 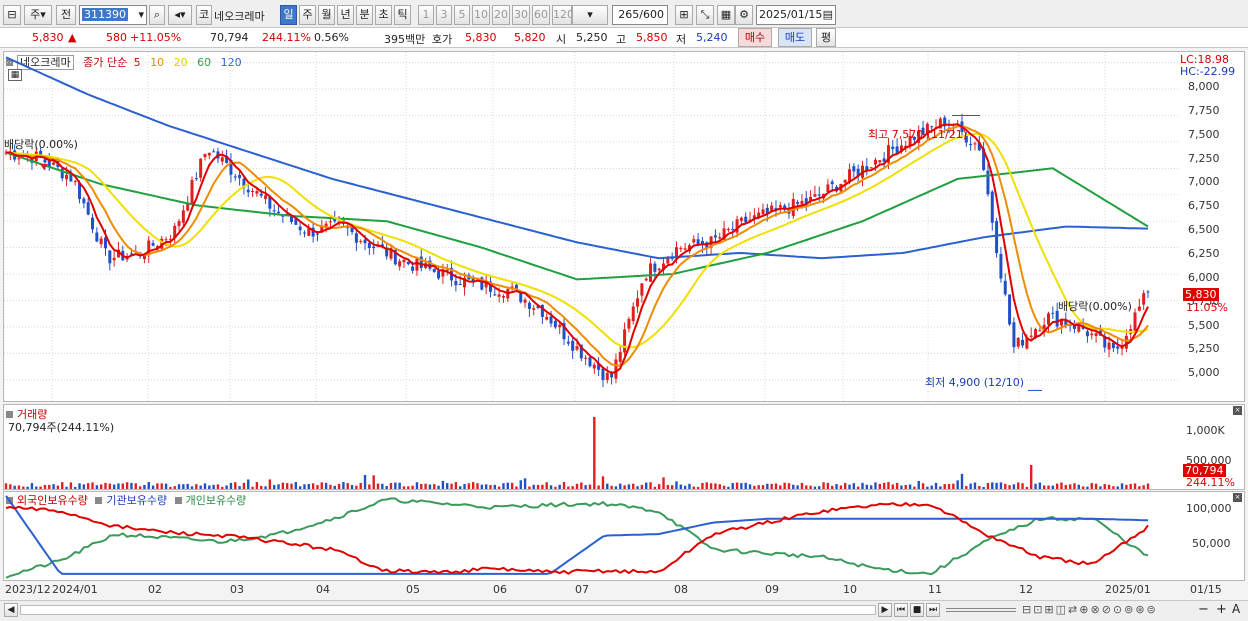 I want to click on minute-20: 20, so click(x=501, y=15).